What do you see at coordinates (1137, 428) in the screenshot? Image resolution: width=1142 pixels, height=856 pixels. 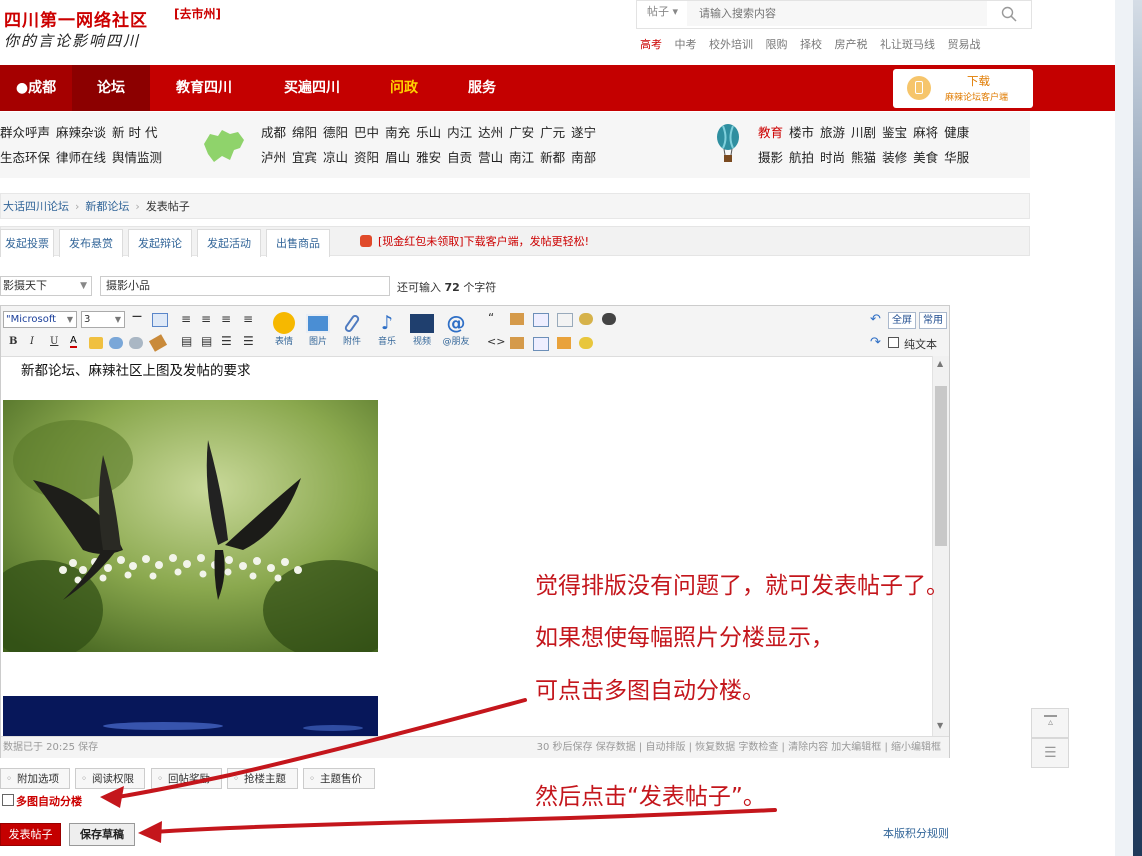 I see `desktop-background-strip` at bounding box center [1137, 428].